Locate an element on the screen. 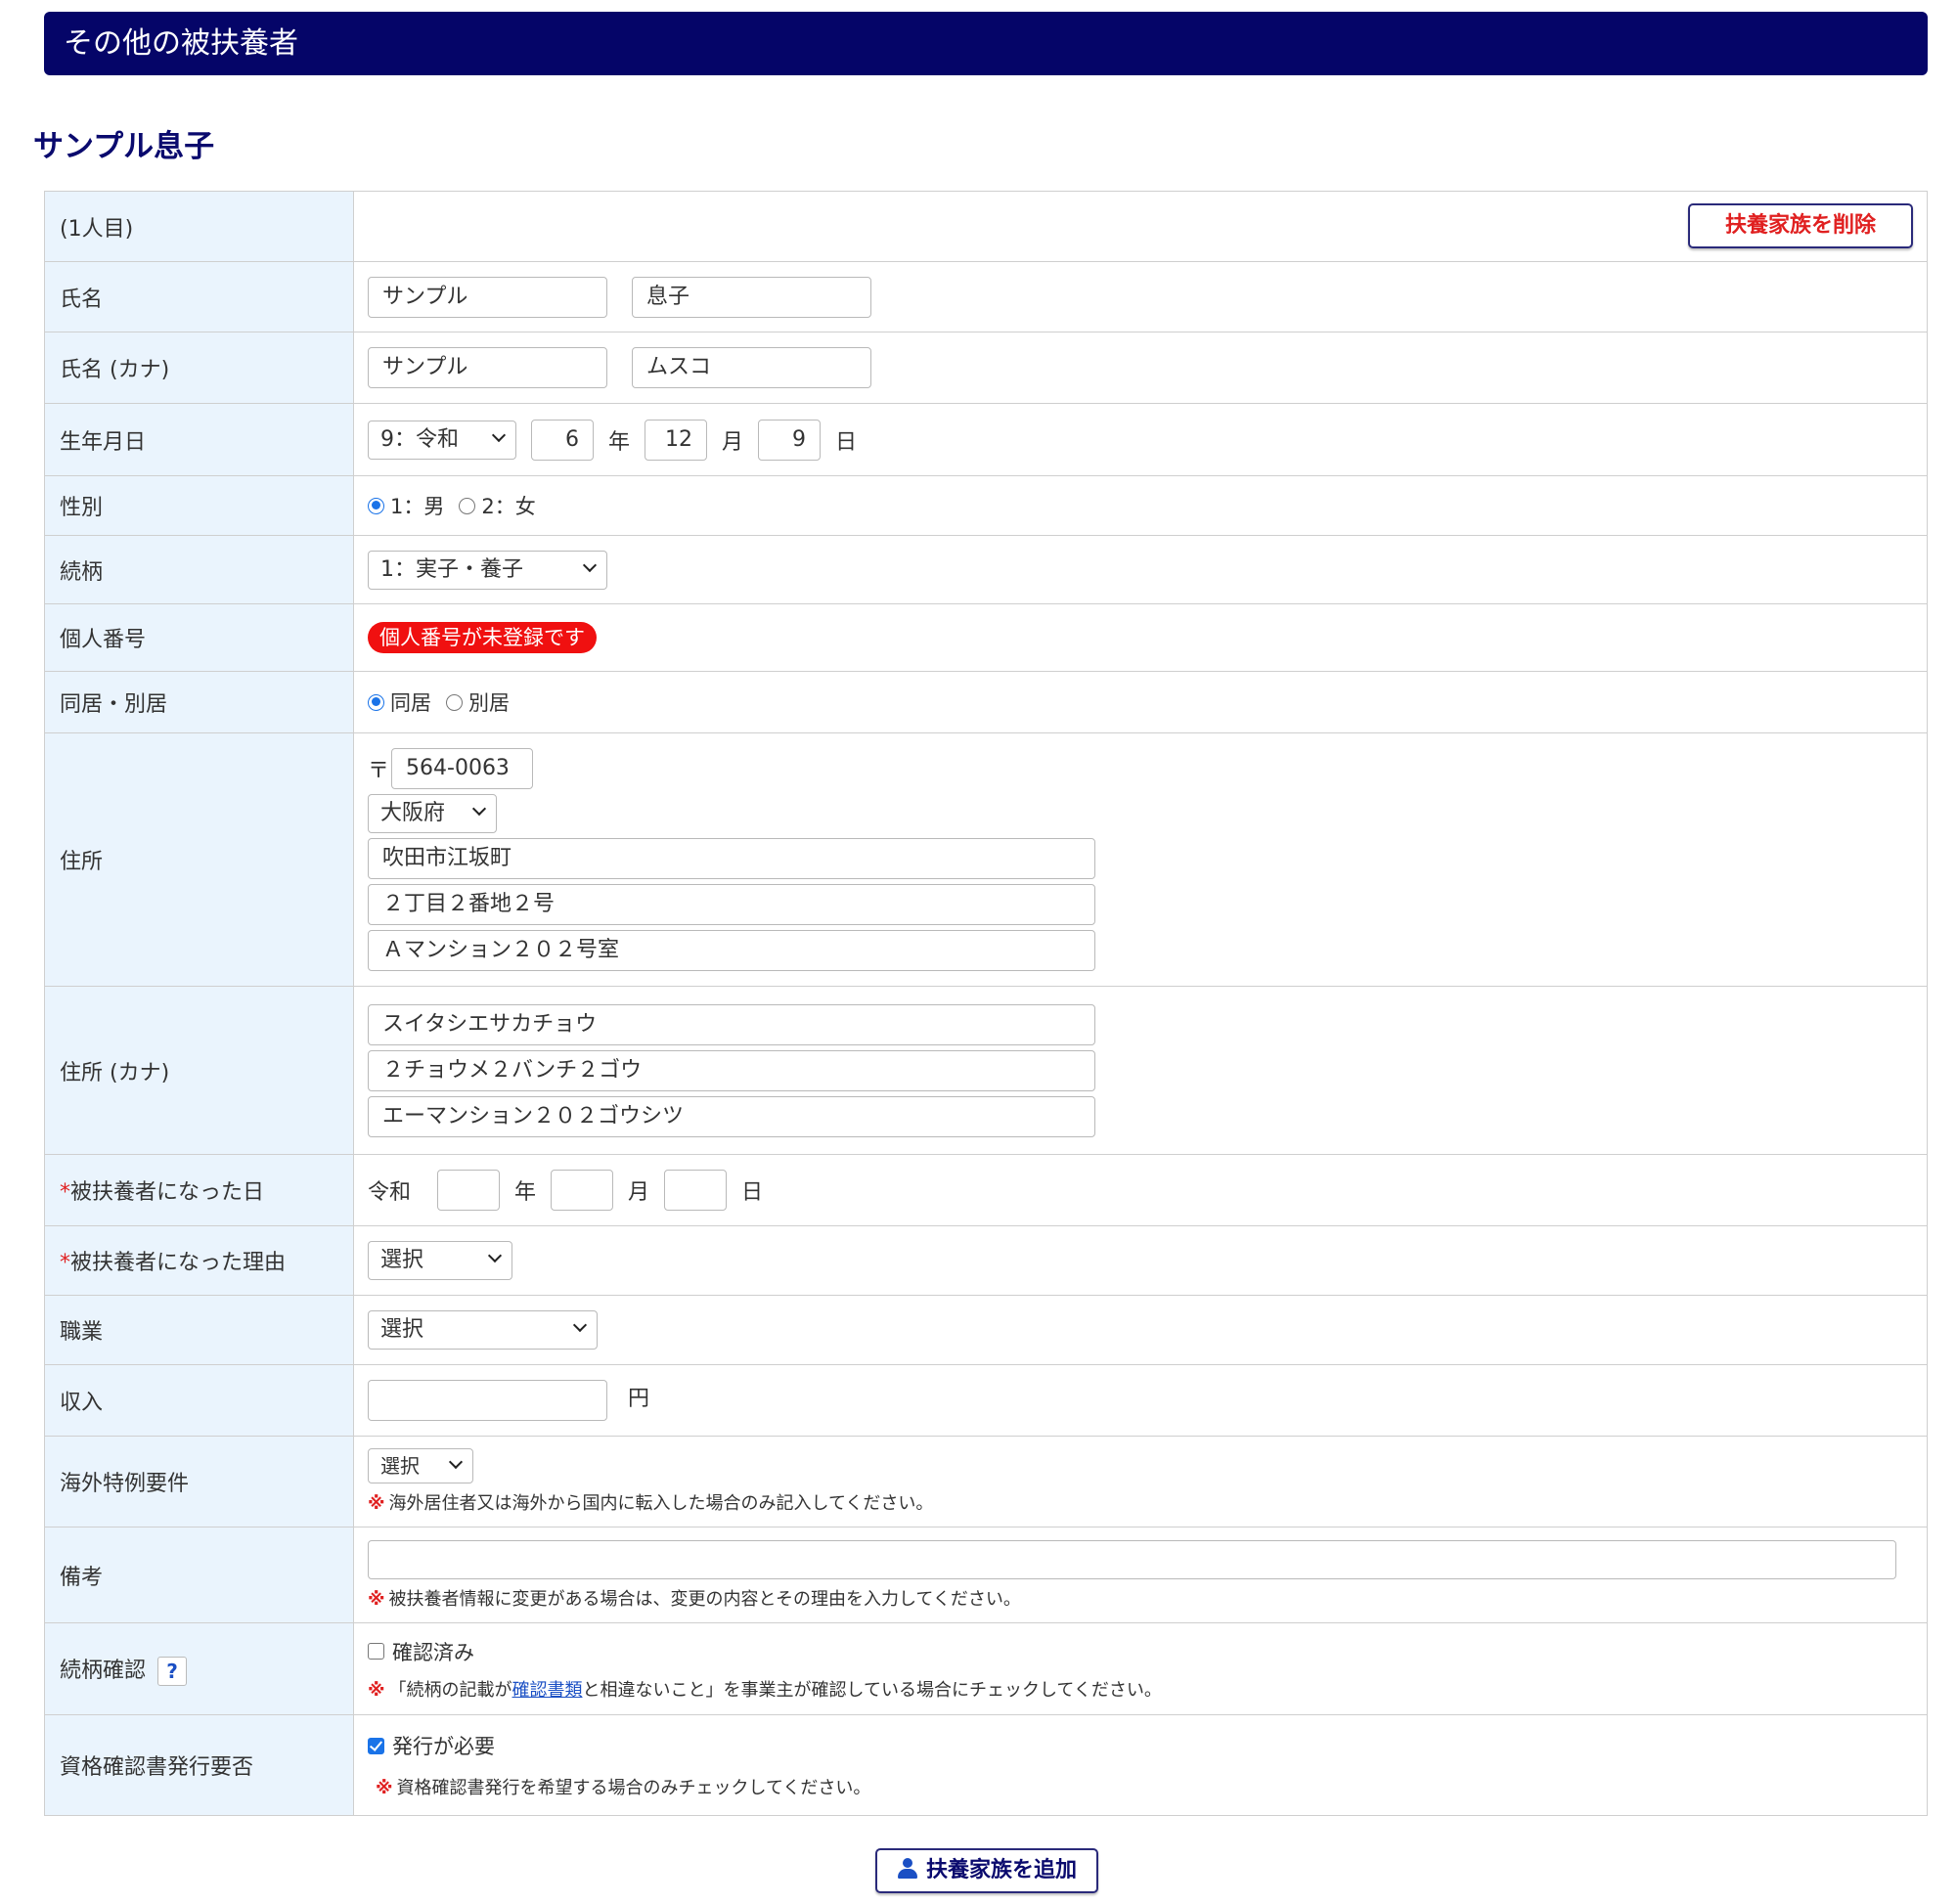  relation-select: 1：実子・養子 is located at coordinates (487, 570).